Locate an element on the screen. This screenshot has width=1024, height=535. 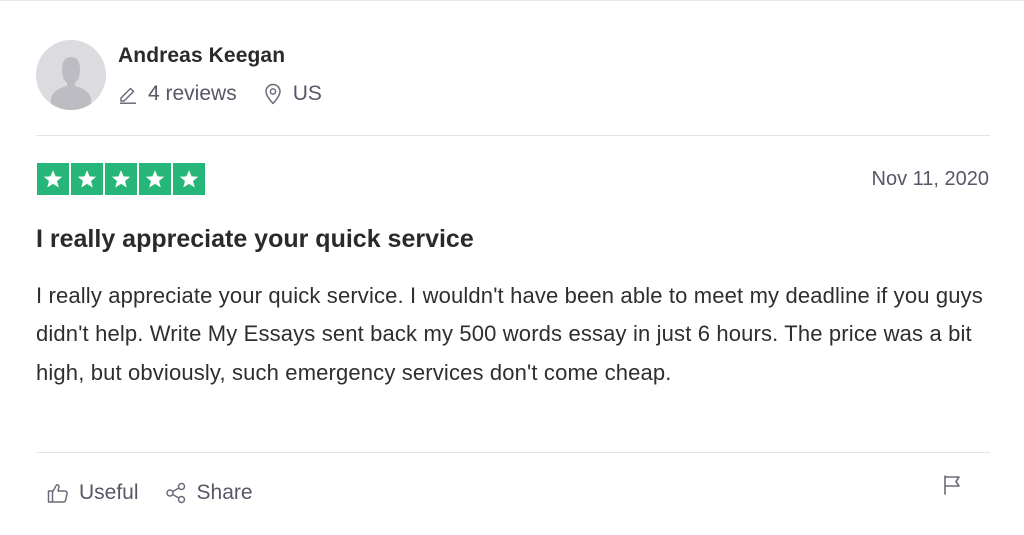
avatar is located at coordinates (71, 75).